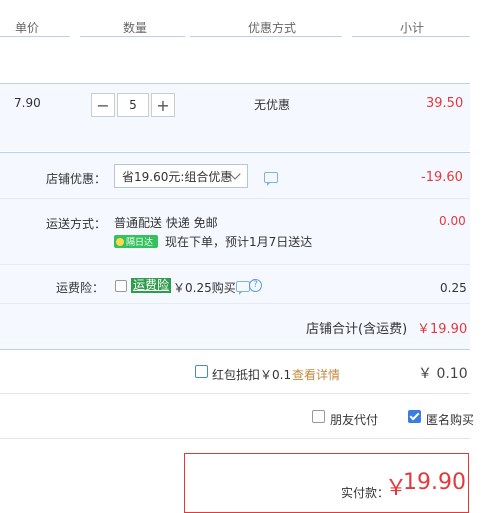 The image size is (495, 513). What do you see at coordinates (163, 105) in the screenshot?
I see `increase-button: +` at bounding box center [163, 105].